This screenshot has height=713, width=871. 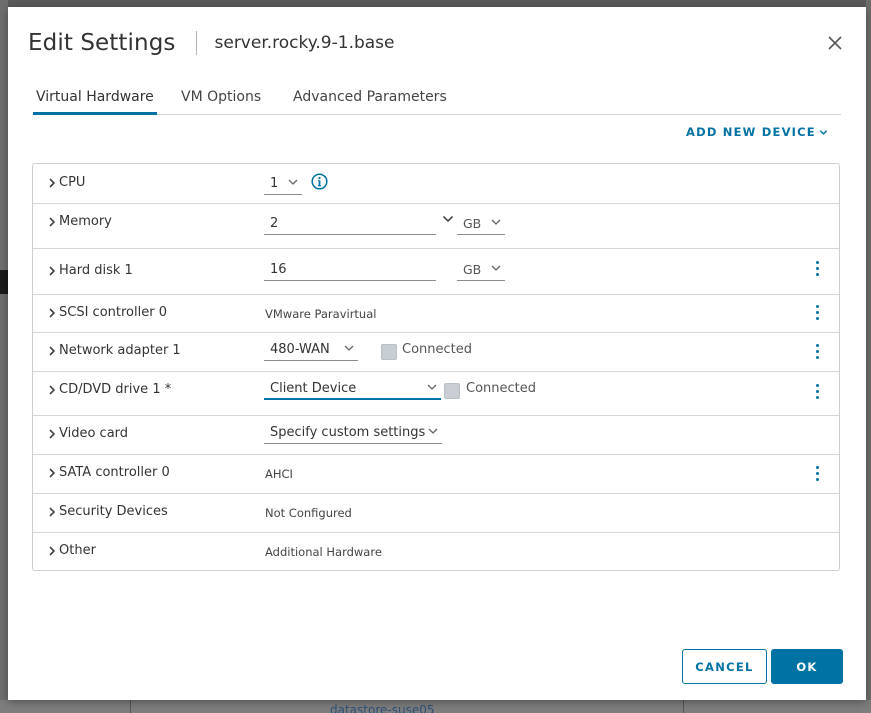 What do you see at coordinates (278, 269) in the screenshot?
I see `hard-disk-size-value: 16` at bounding box center [278, 269].